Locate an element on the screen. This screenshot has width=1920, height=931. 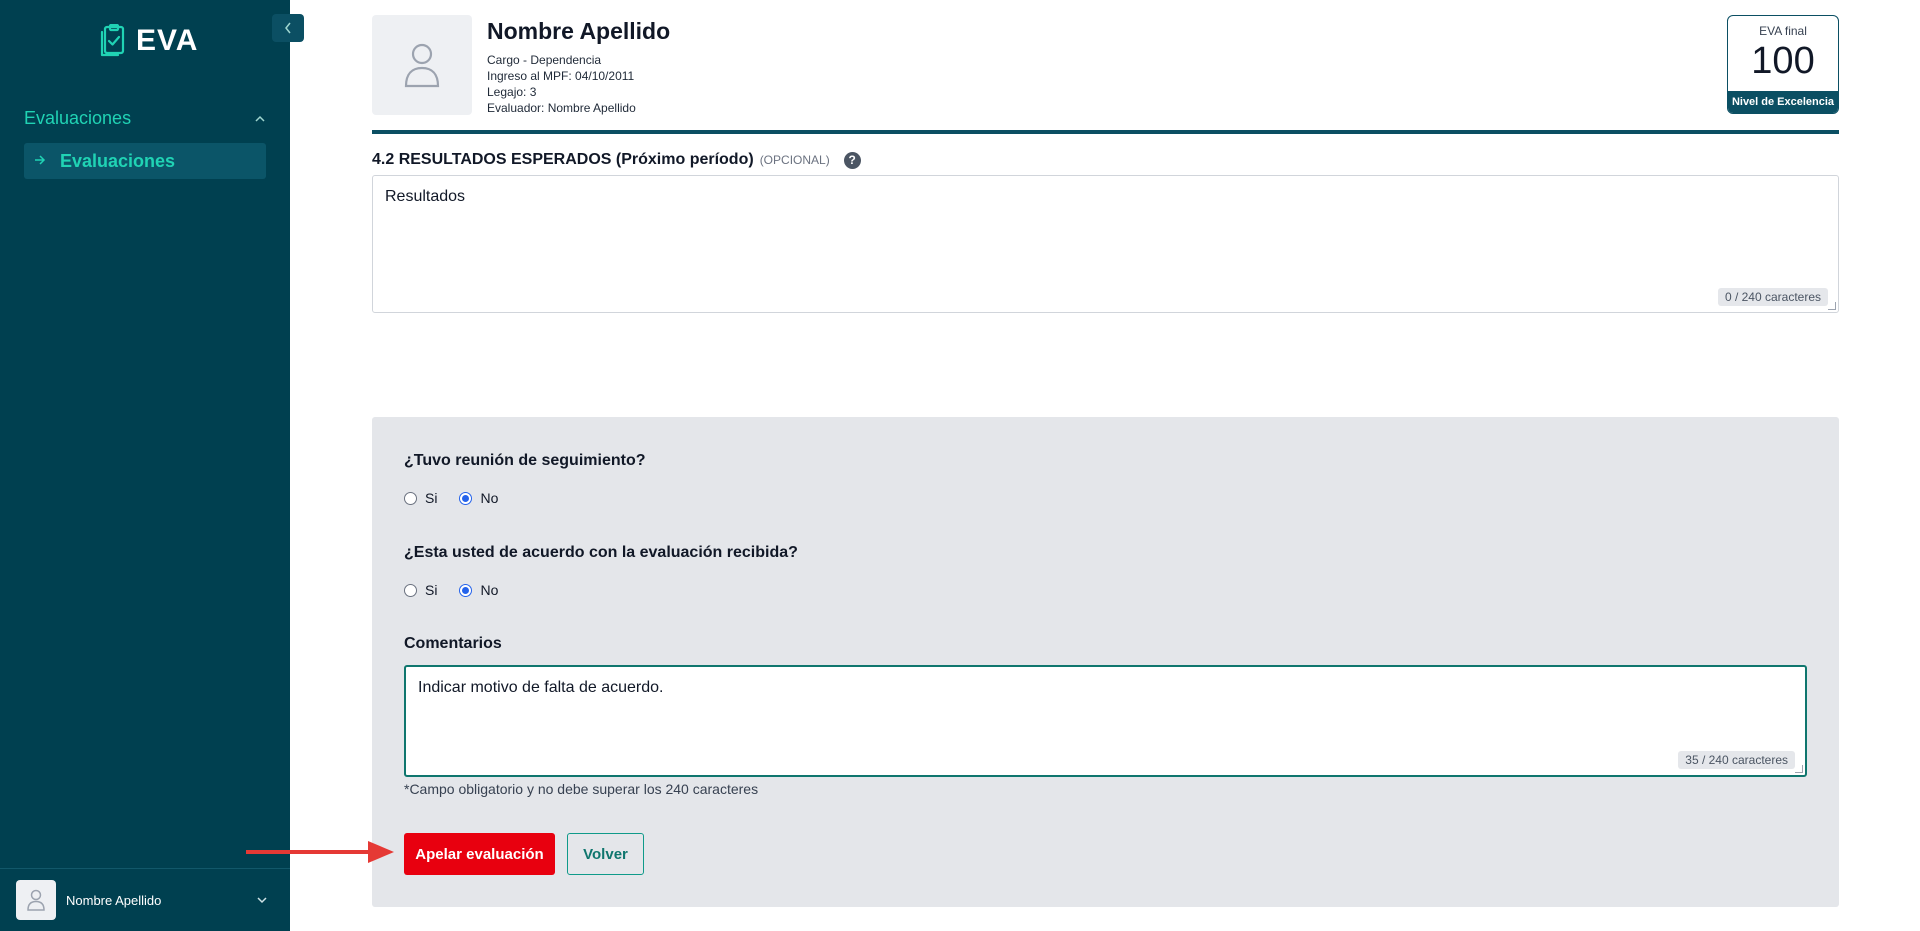
followup-radio-si is located at coordinates (410, 498).